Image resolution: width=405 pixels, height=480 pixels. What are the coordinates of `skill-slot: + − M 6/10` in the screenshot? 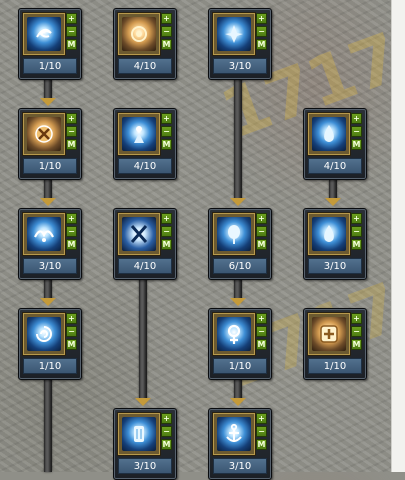 It's located at (240, 244).